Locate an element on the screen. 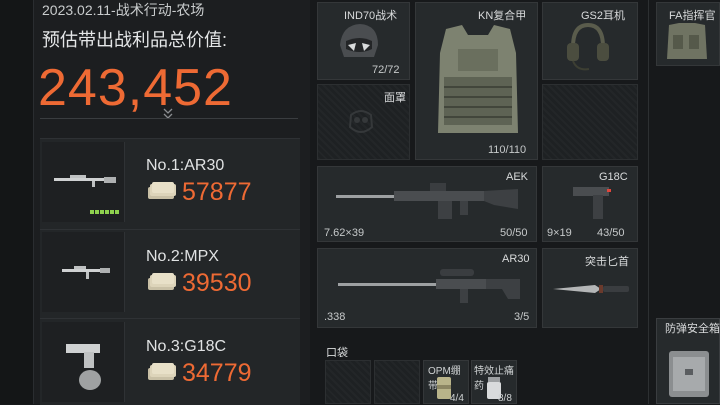  pocket-item-painkiller: 特效止痛药 8/8 is located at coordinates (494, 382).